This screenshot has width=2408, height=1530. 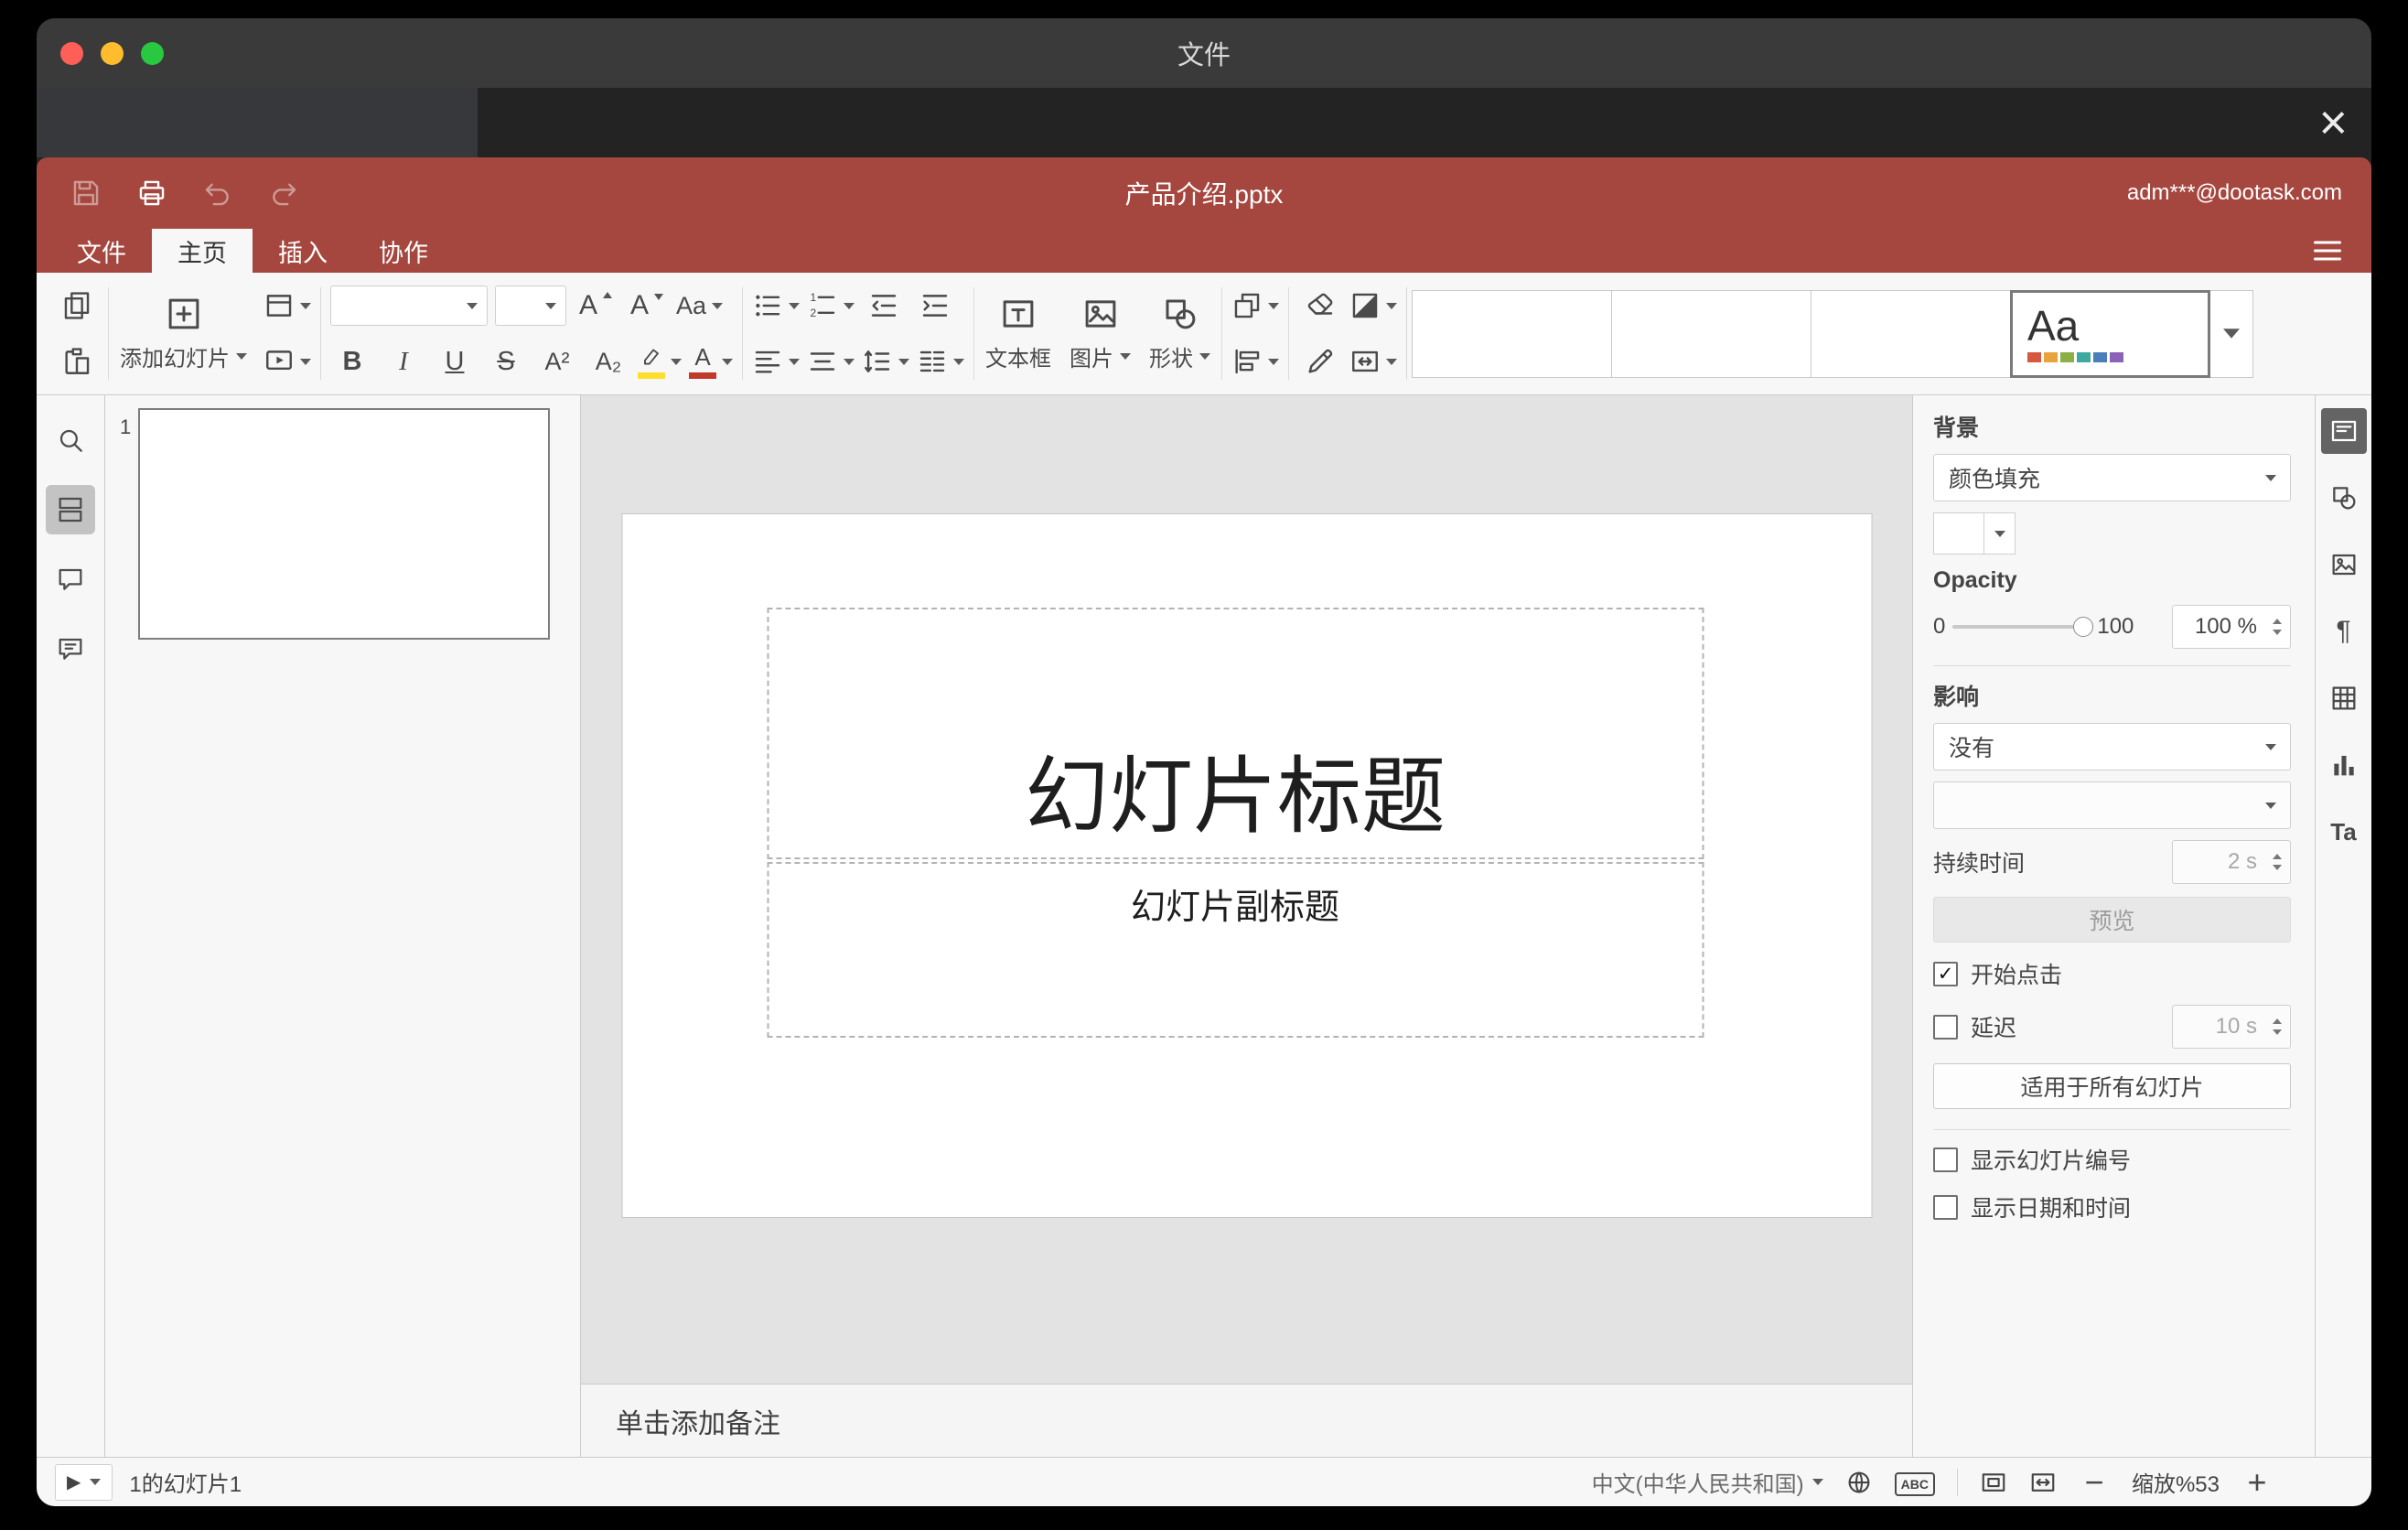 I want to click on horizontal-align-button, so click(x=776, y=361).